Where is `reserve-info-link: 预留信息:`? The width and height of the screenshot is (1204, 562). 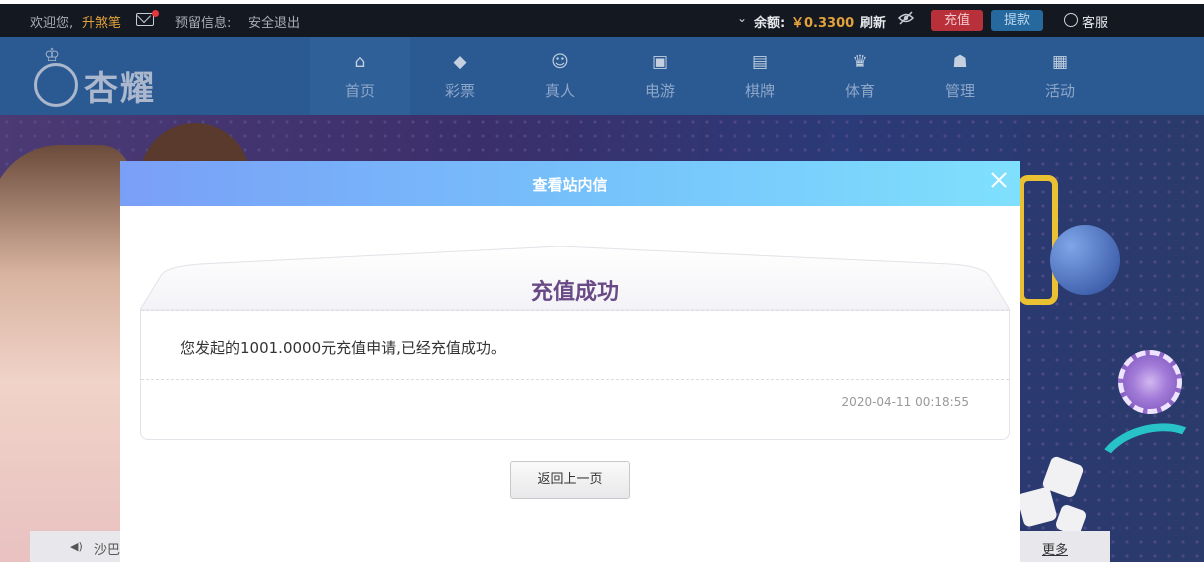 reserve-info-link: 预留信息: is located at coordinates (203, 21).